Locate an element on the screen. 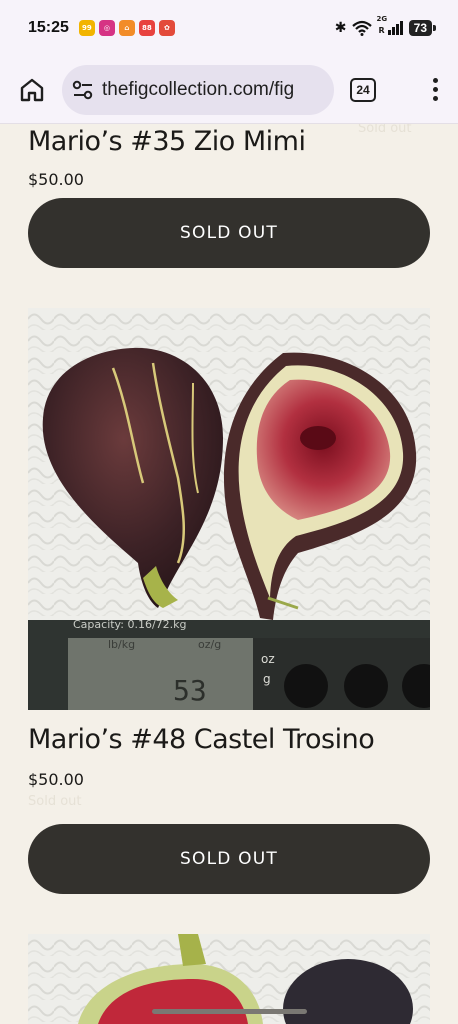 The image size is (458, 1024). home-icon is located at coordinates (32, 89).